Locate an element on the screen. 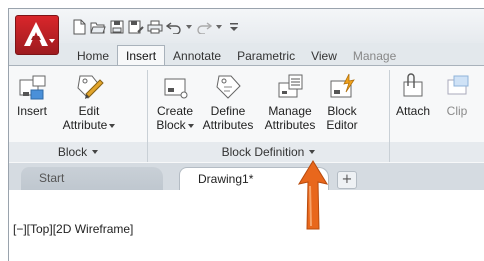 The width and height of the screenshot is (484, 261). edit-attribute-label-line1: Edit is located at coordinates (89, 111).